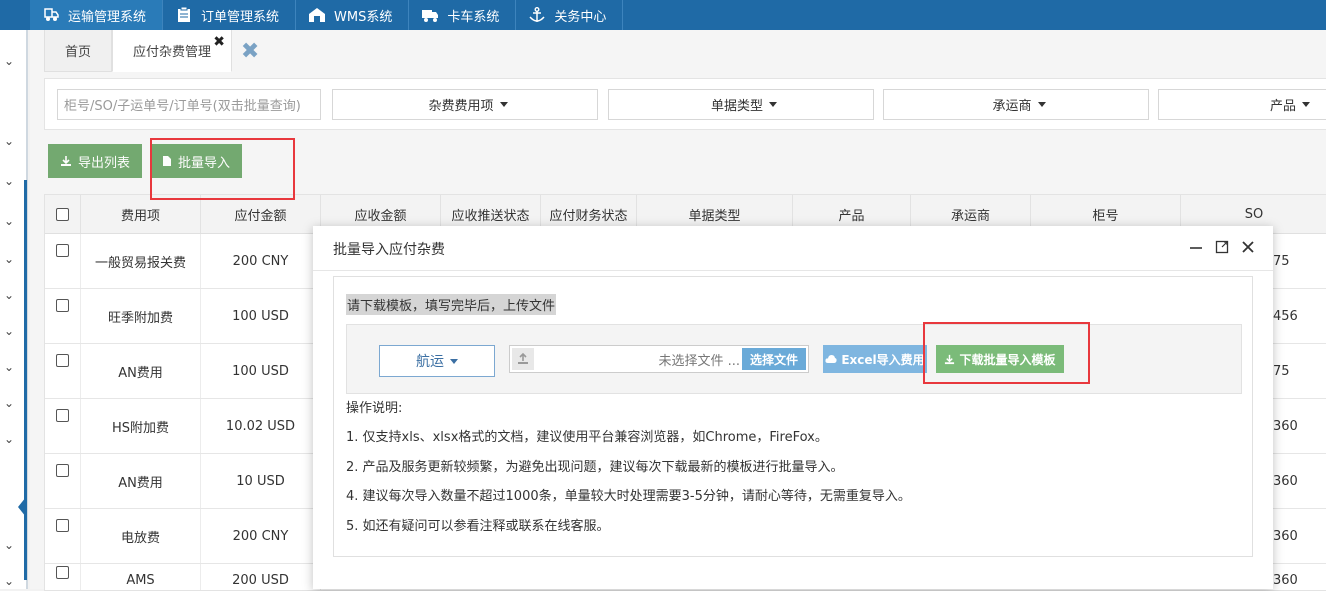  Describe the element at coordinates (14, 309) in the screenshot. I see `sidebar-rail: ⌄ ⌄ ⌄ ⌄ ⌄ ⌄ ⌄ ⌄ ⌄ ⌄ ⌄ ⌄` at that location.